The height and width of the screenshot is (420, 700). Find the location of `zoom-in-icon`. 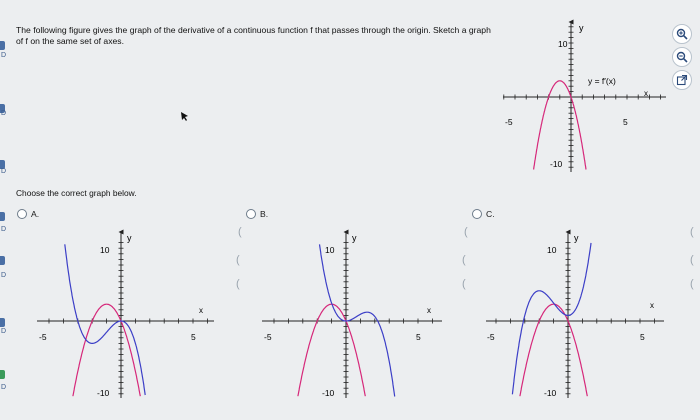

zoom-in-icon is located at coordinates (682, 34).